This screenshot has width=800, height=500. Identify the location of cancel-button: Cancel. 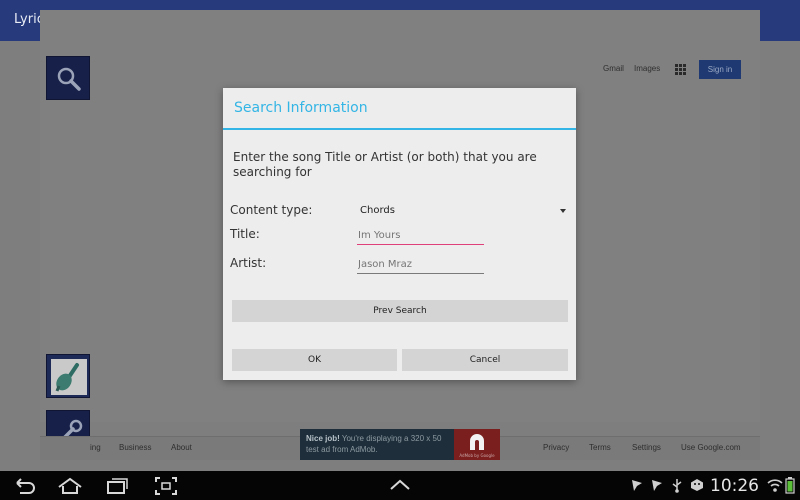
(485, 360).